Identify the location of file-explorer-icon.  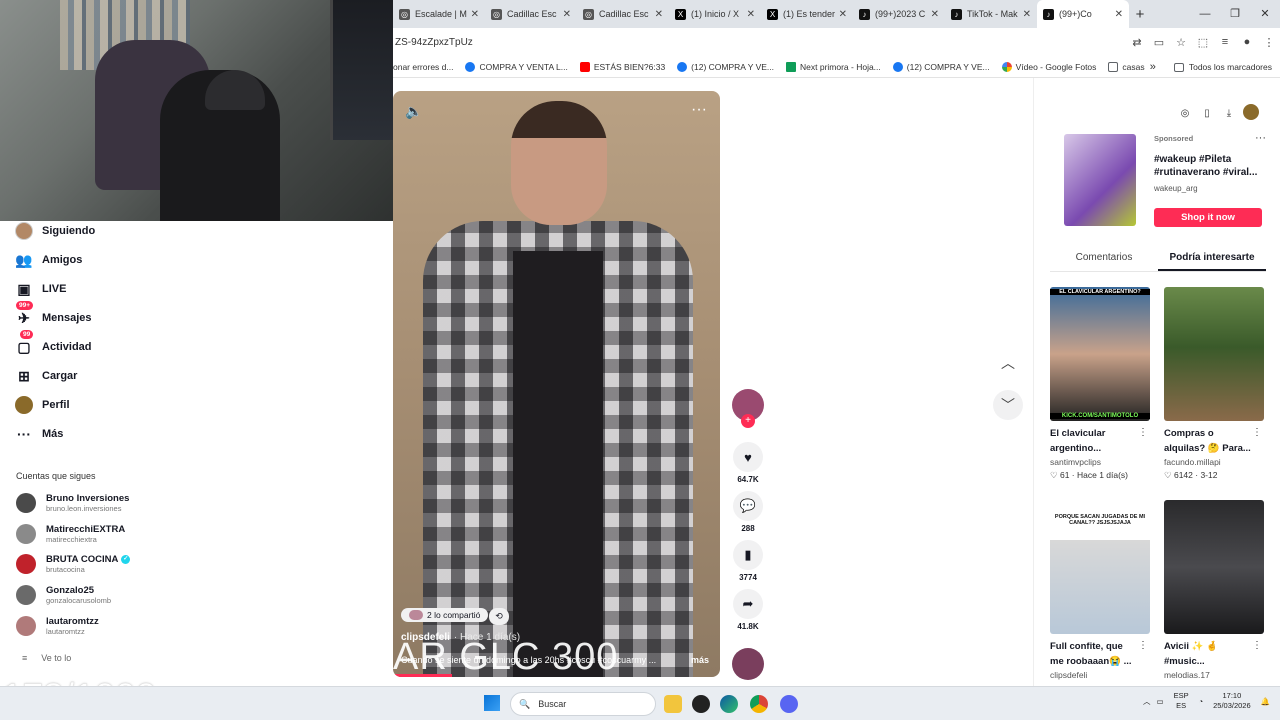
(673, 704).